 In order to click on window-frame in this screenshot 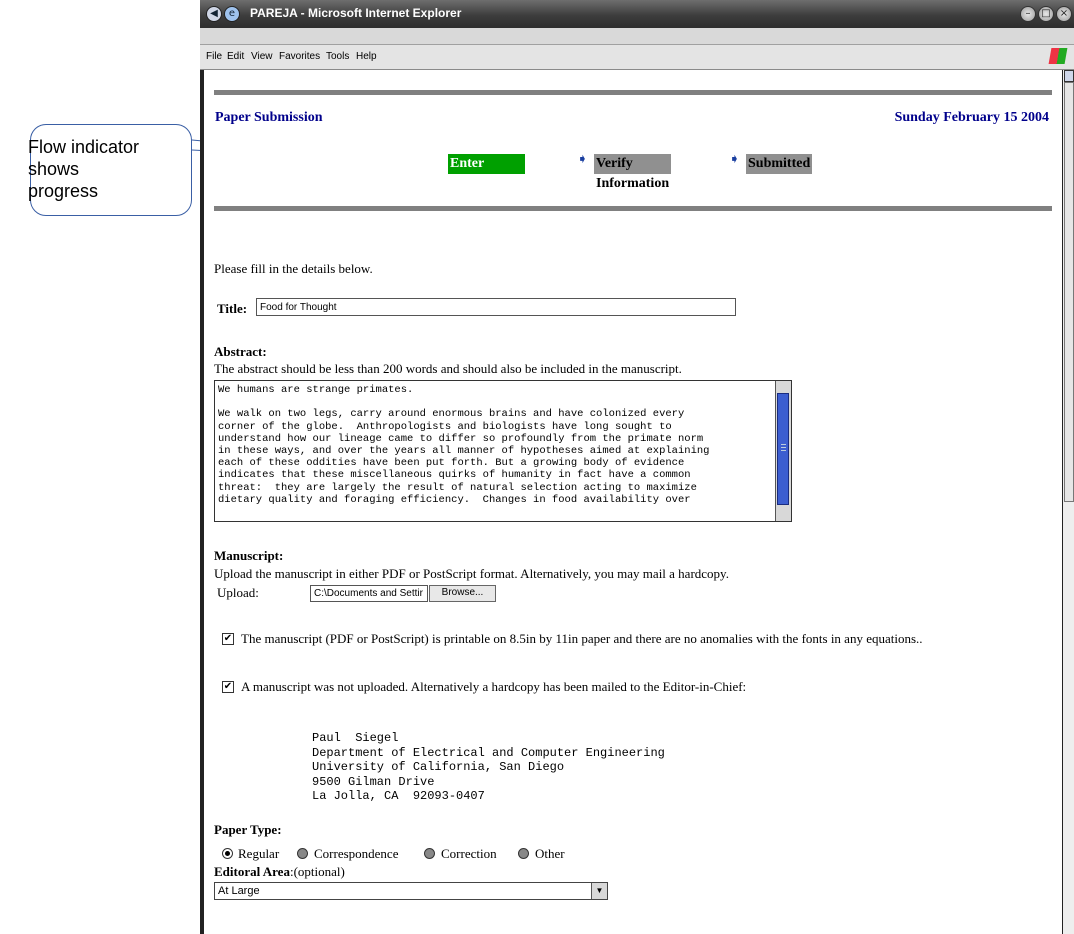, I will do `click(202, 502)`.